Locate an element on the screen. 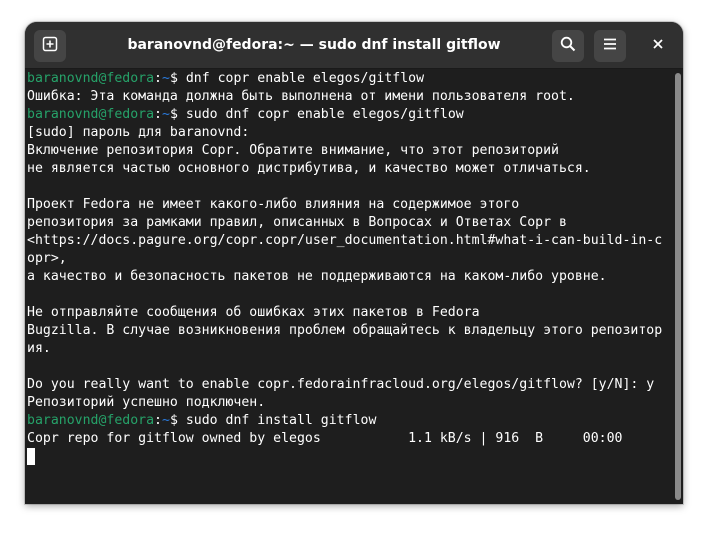  cursor-line is located at coordinates (350, 457).